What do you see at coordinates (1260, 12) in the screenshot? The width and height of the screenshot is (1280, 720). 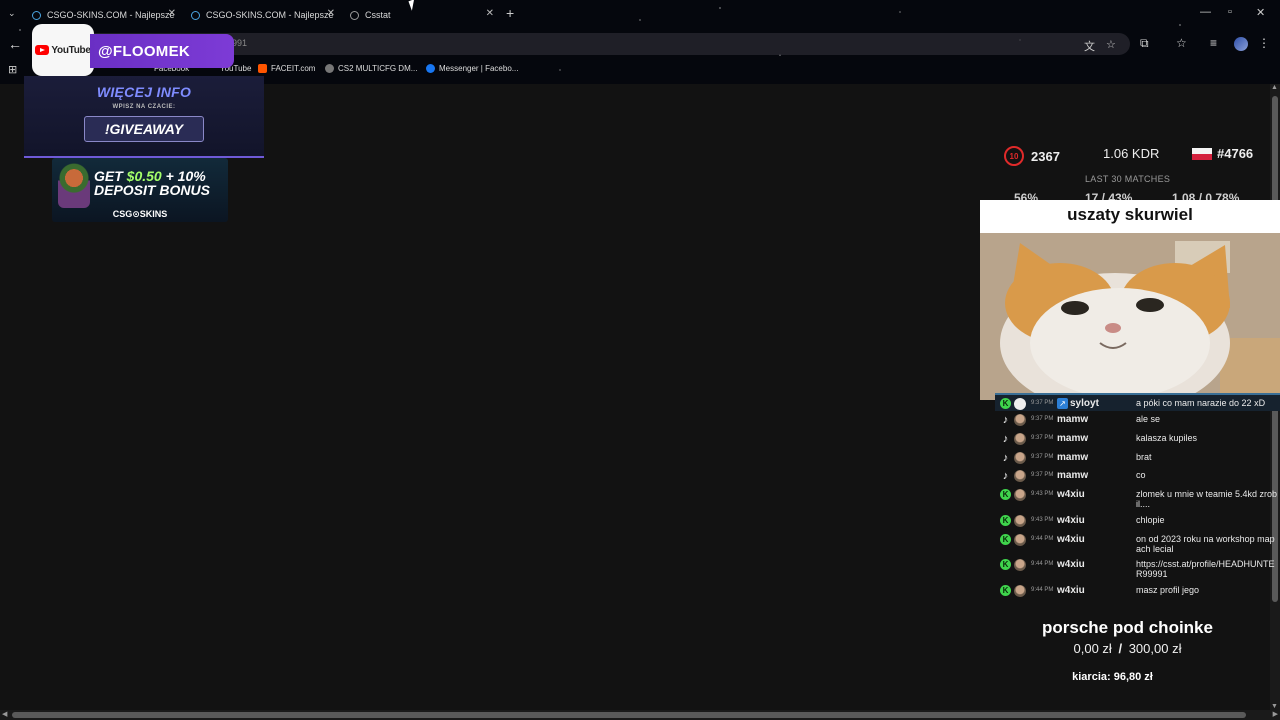 I see `close-window-icon: ✕` at bounding box center [1260, 12].